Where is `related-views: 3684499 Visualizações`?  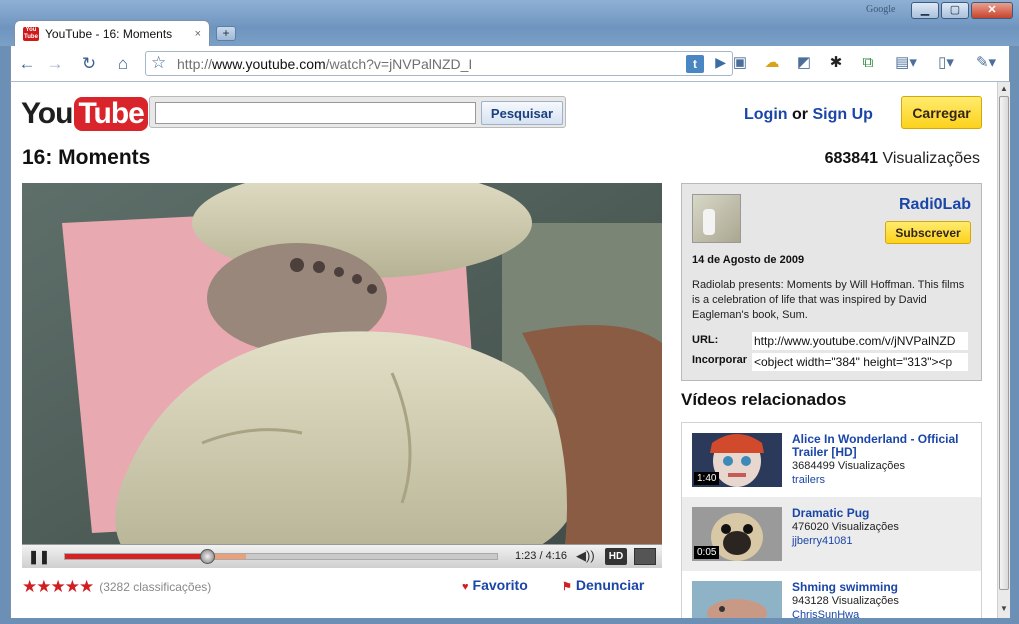 related-views: 3684499 Visualizações is located at coordinates (848, 466).